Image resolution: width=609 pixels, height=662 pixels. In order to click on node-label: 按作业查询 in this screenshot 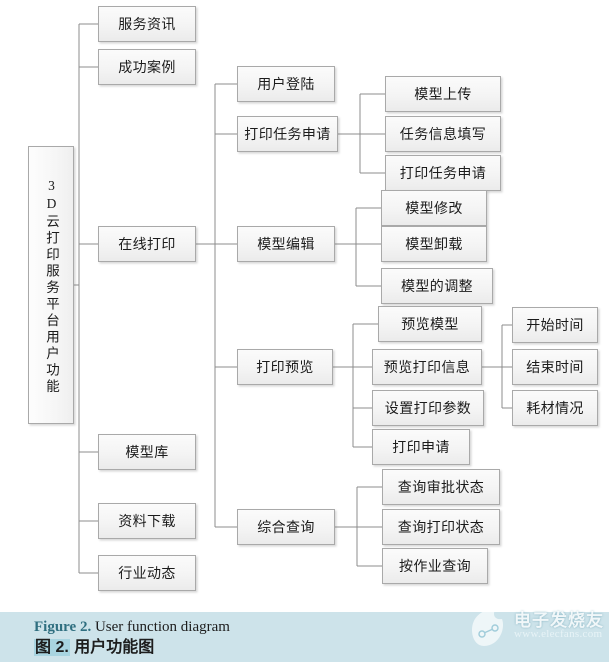, I will do `click(435, 567)`.